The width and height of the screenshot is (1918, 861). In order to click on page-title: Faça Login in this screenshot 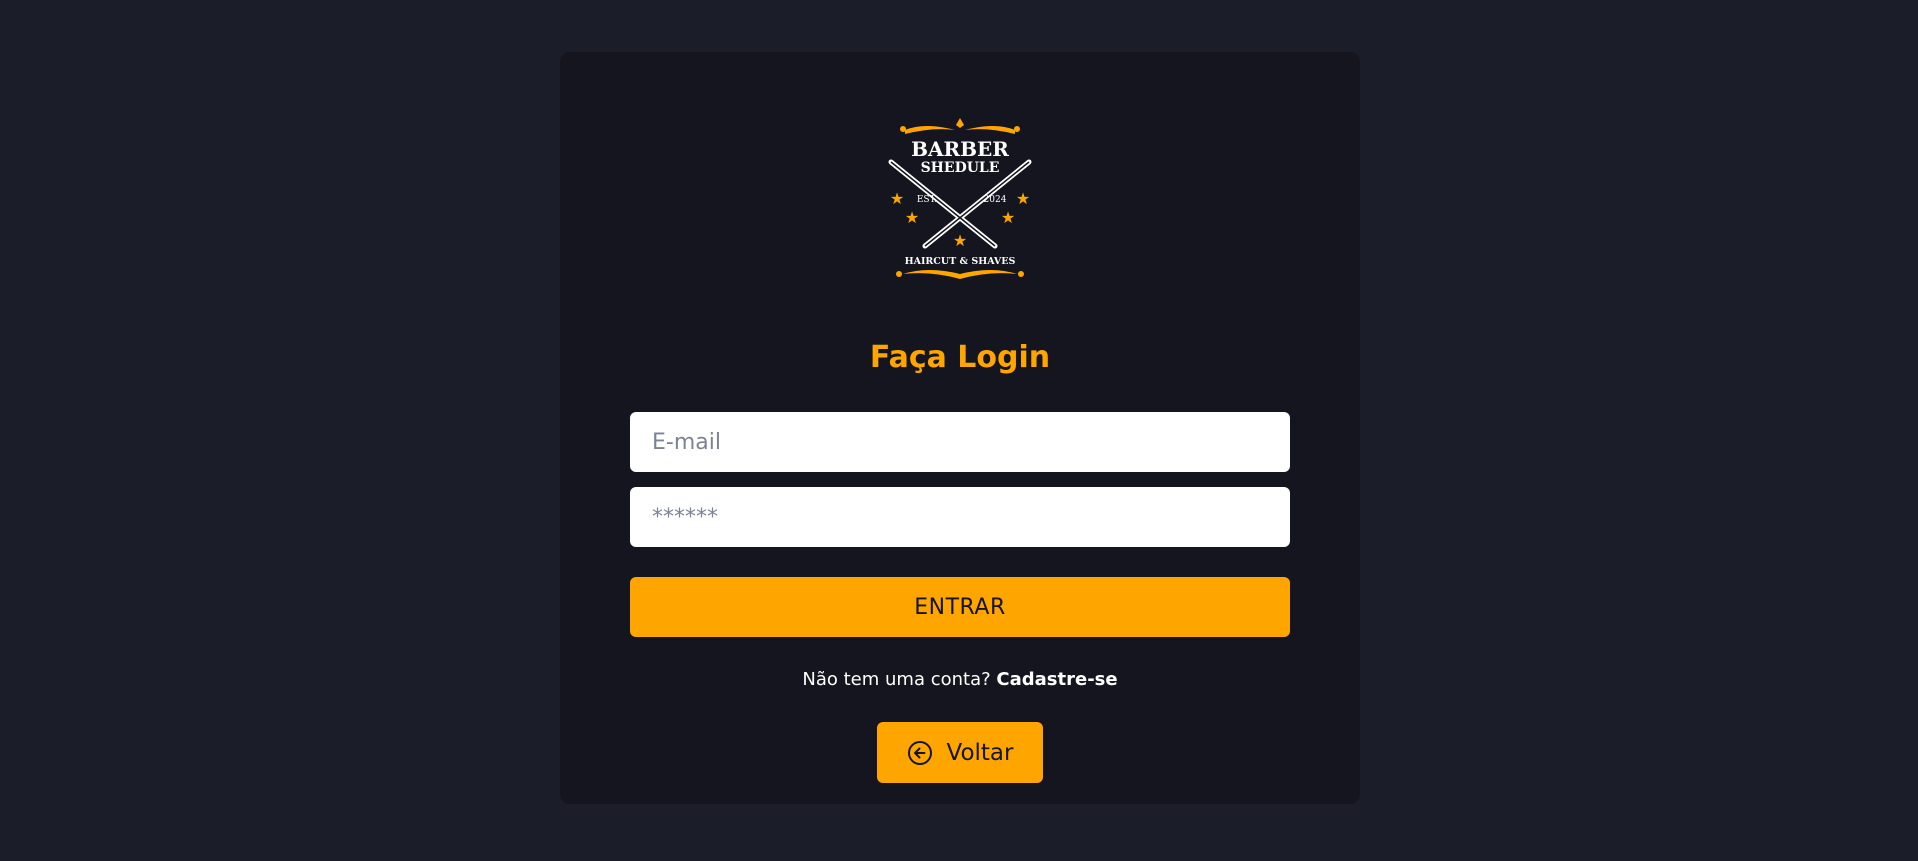, I will do `click(960, 357)`.